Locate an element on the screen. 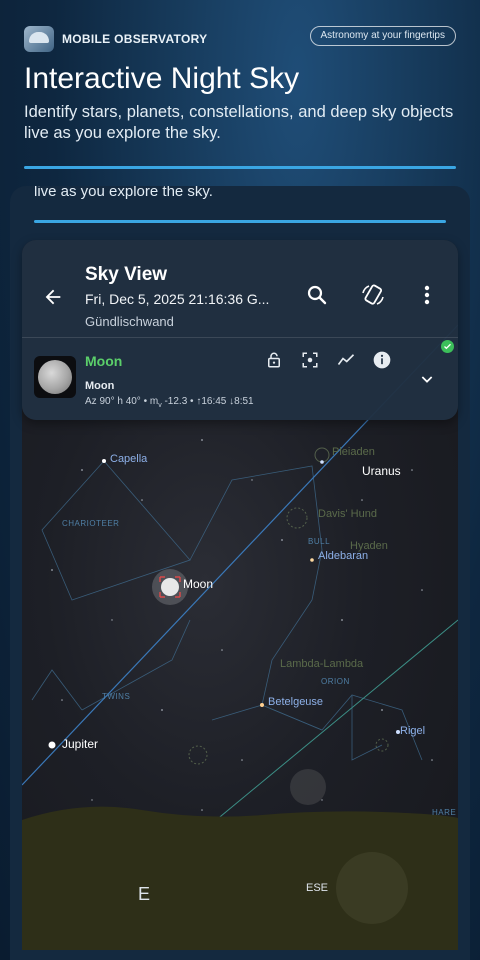 This screenshot has width=480, height=960. uranus-planet is located at coordinates (322, 462).